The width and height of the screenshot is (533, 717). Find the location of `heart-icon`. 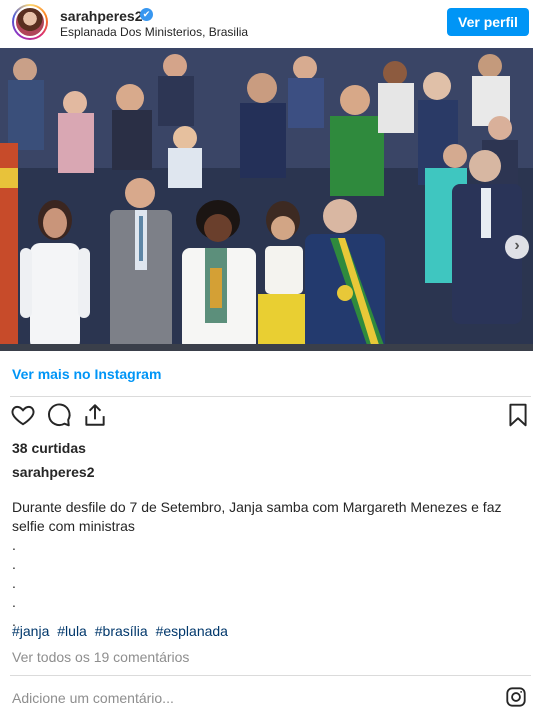

heart-icon is located at coordinates (24, 416).